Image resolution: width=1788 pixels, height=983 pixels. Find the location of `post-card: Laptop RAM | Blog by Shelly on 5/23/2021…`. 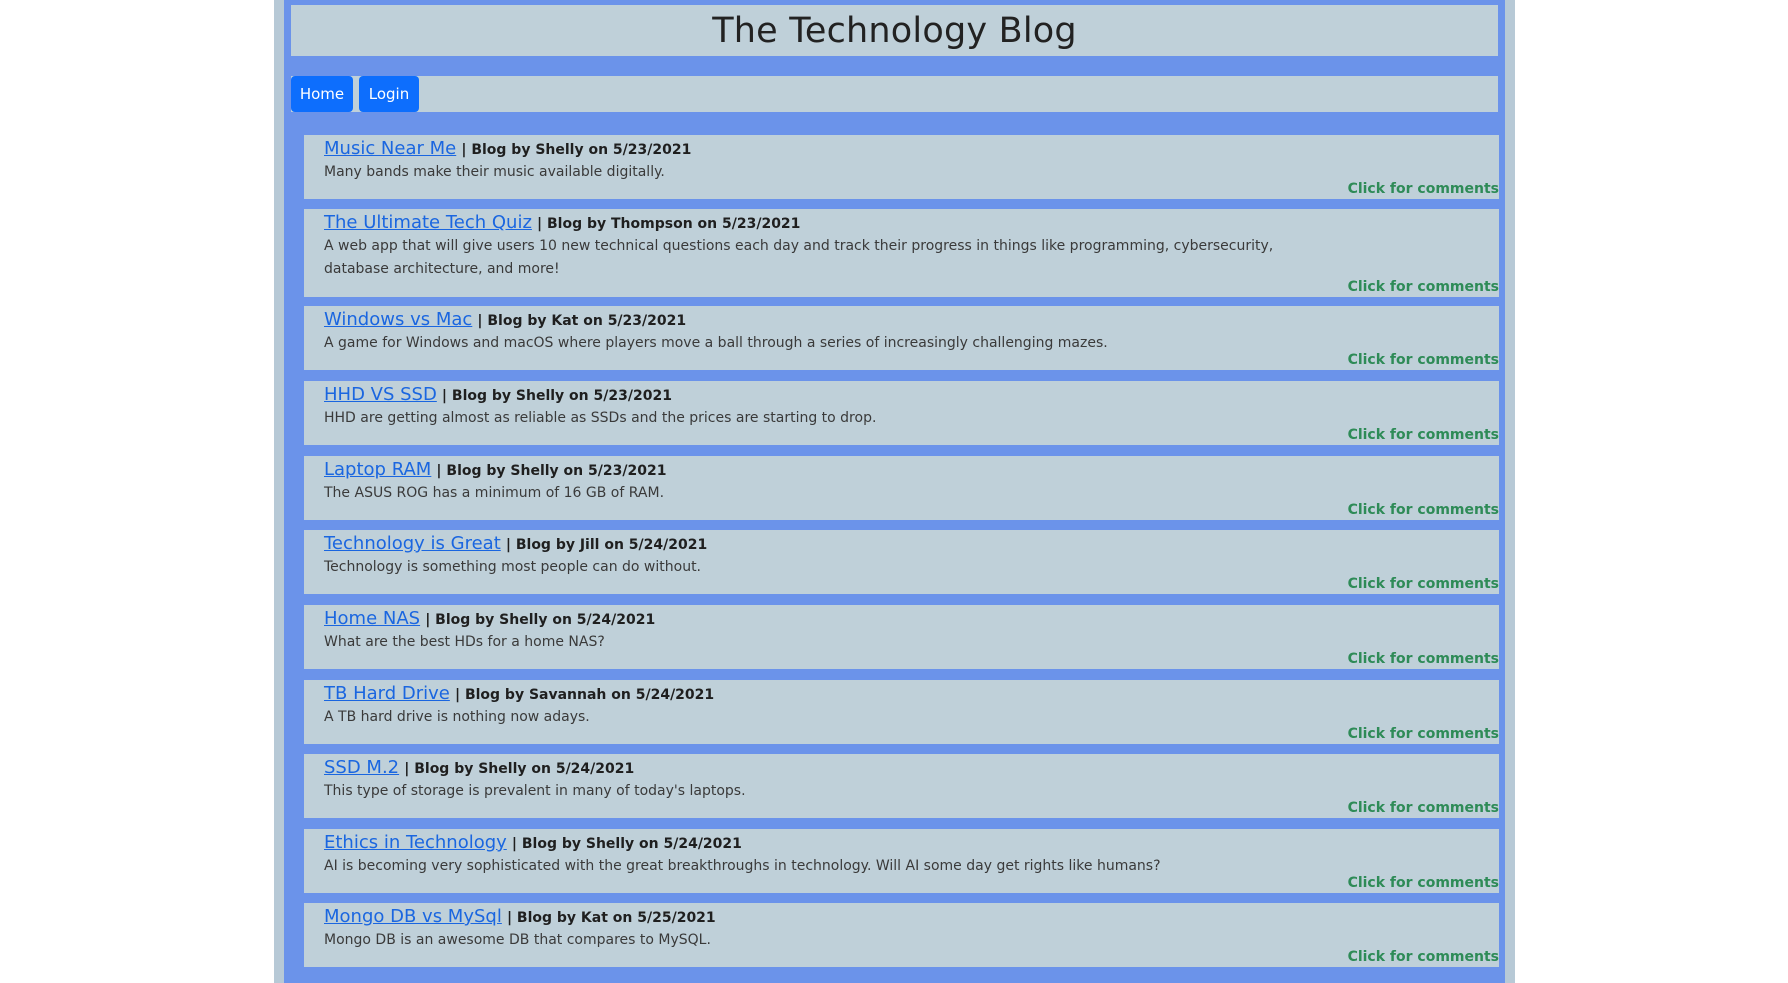

post-card: Laptop RAM | Blog by Shelly on 5/23/2021… is located at coordinates (901, 488).